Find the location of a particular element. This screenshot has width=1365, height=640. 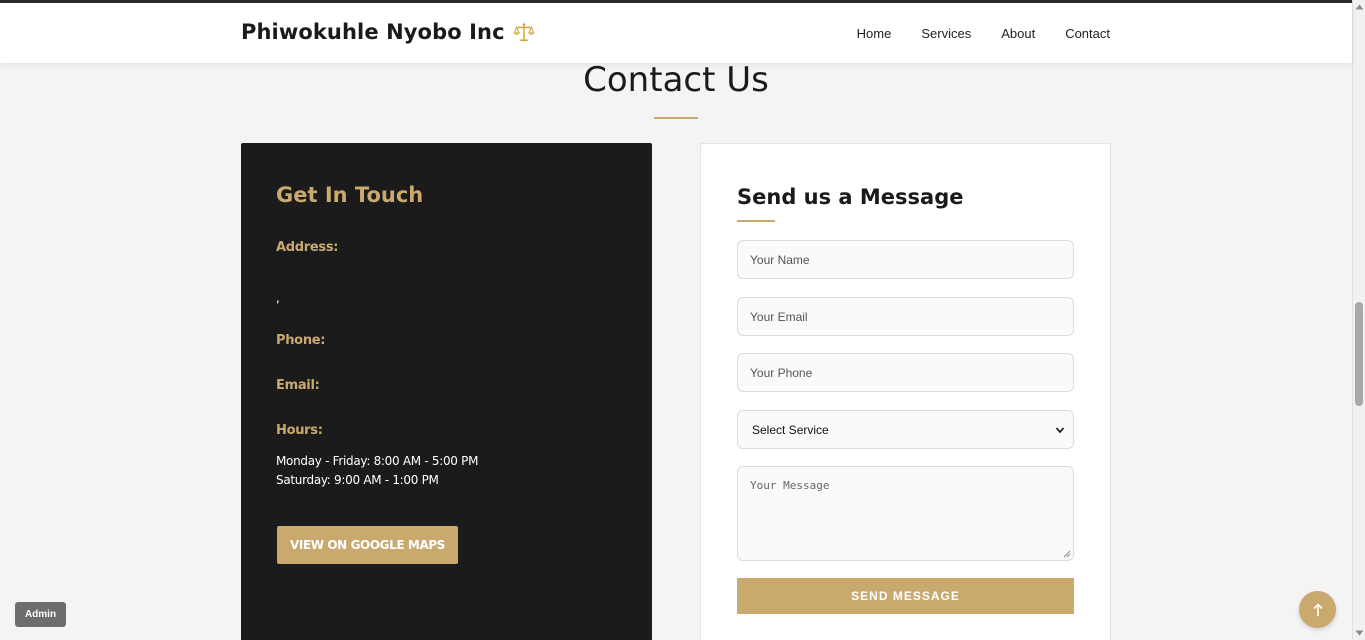

name-input: Your Name is located at coordinates (905, 259).